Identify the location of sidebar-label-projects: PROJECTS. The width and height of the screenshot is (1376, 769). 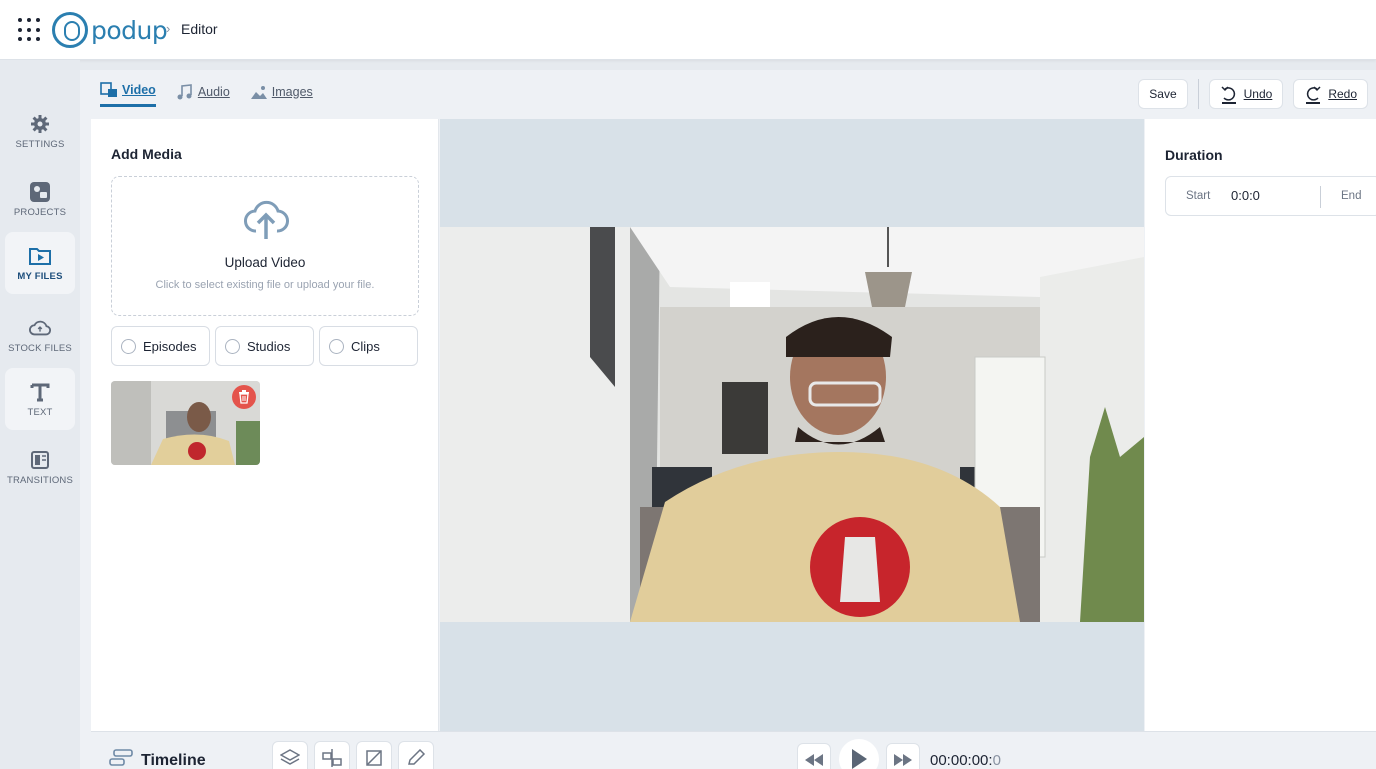
(40, 212).